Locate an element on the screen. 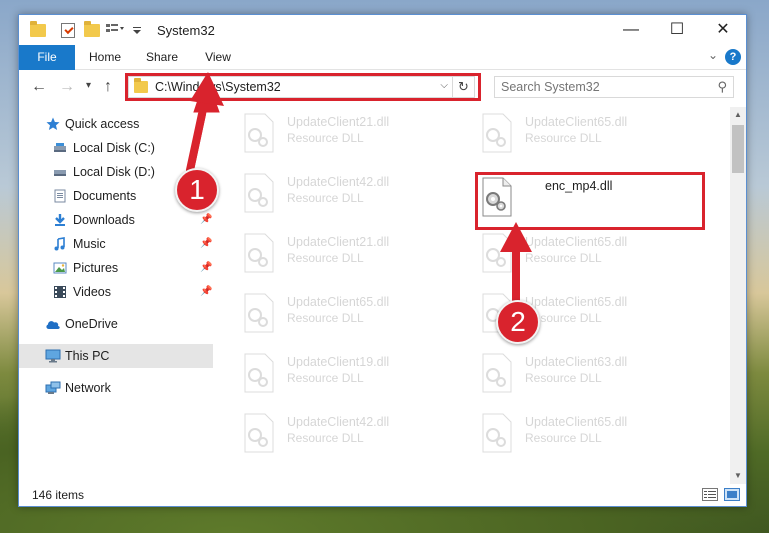 Image resolution: width=769 pixels, height=533 pixels. expand-ribbon-icon: ⌄ is located at coordinates (713, 55).